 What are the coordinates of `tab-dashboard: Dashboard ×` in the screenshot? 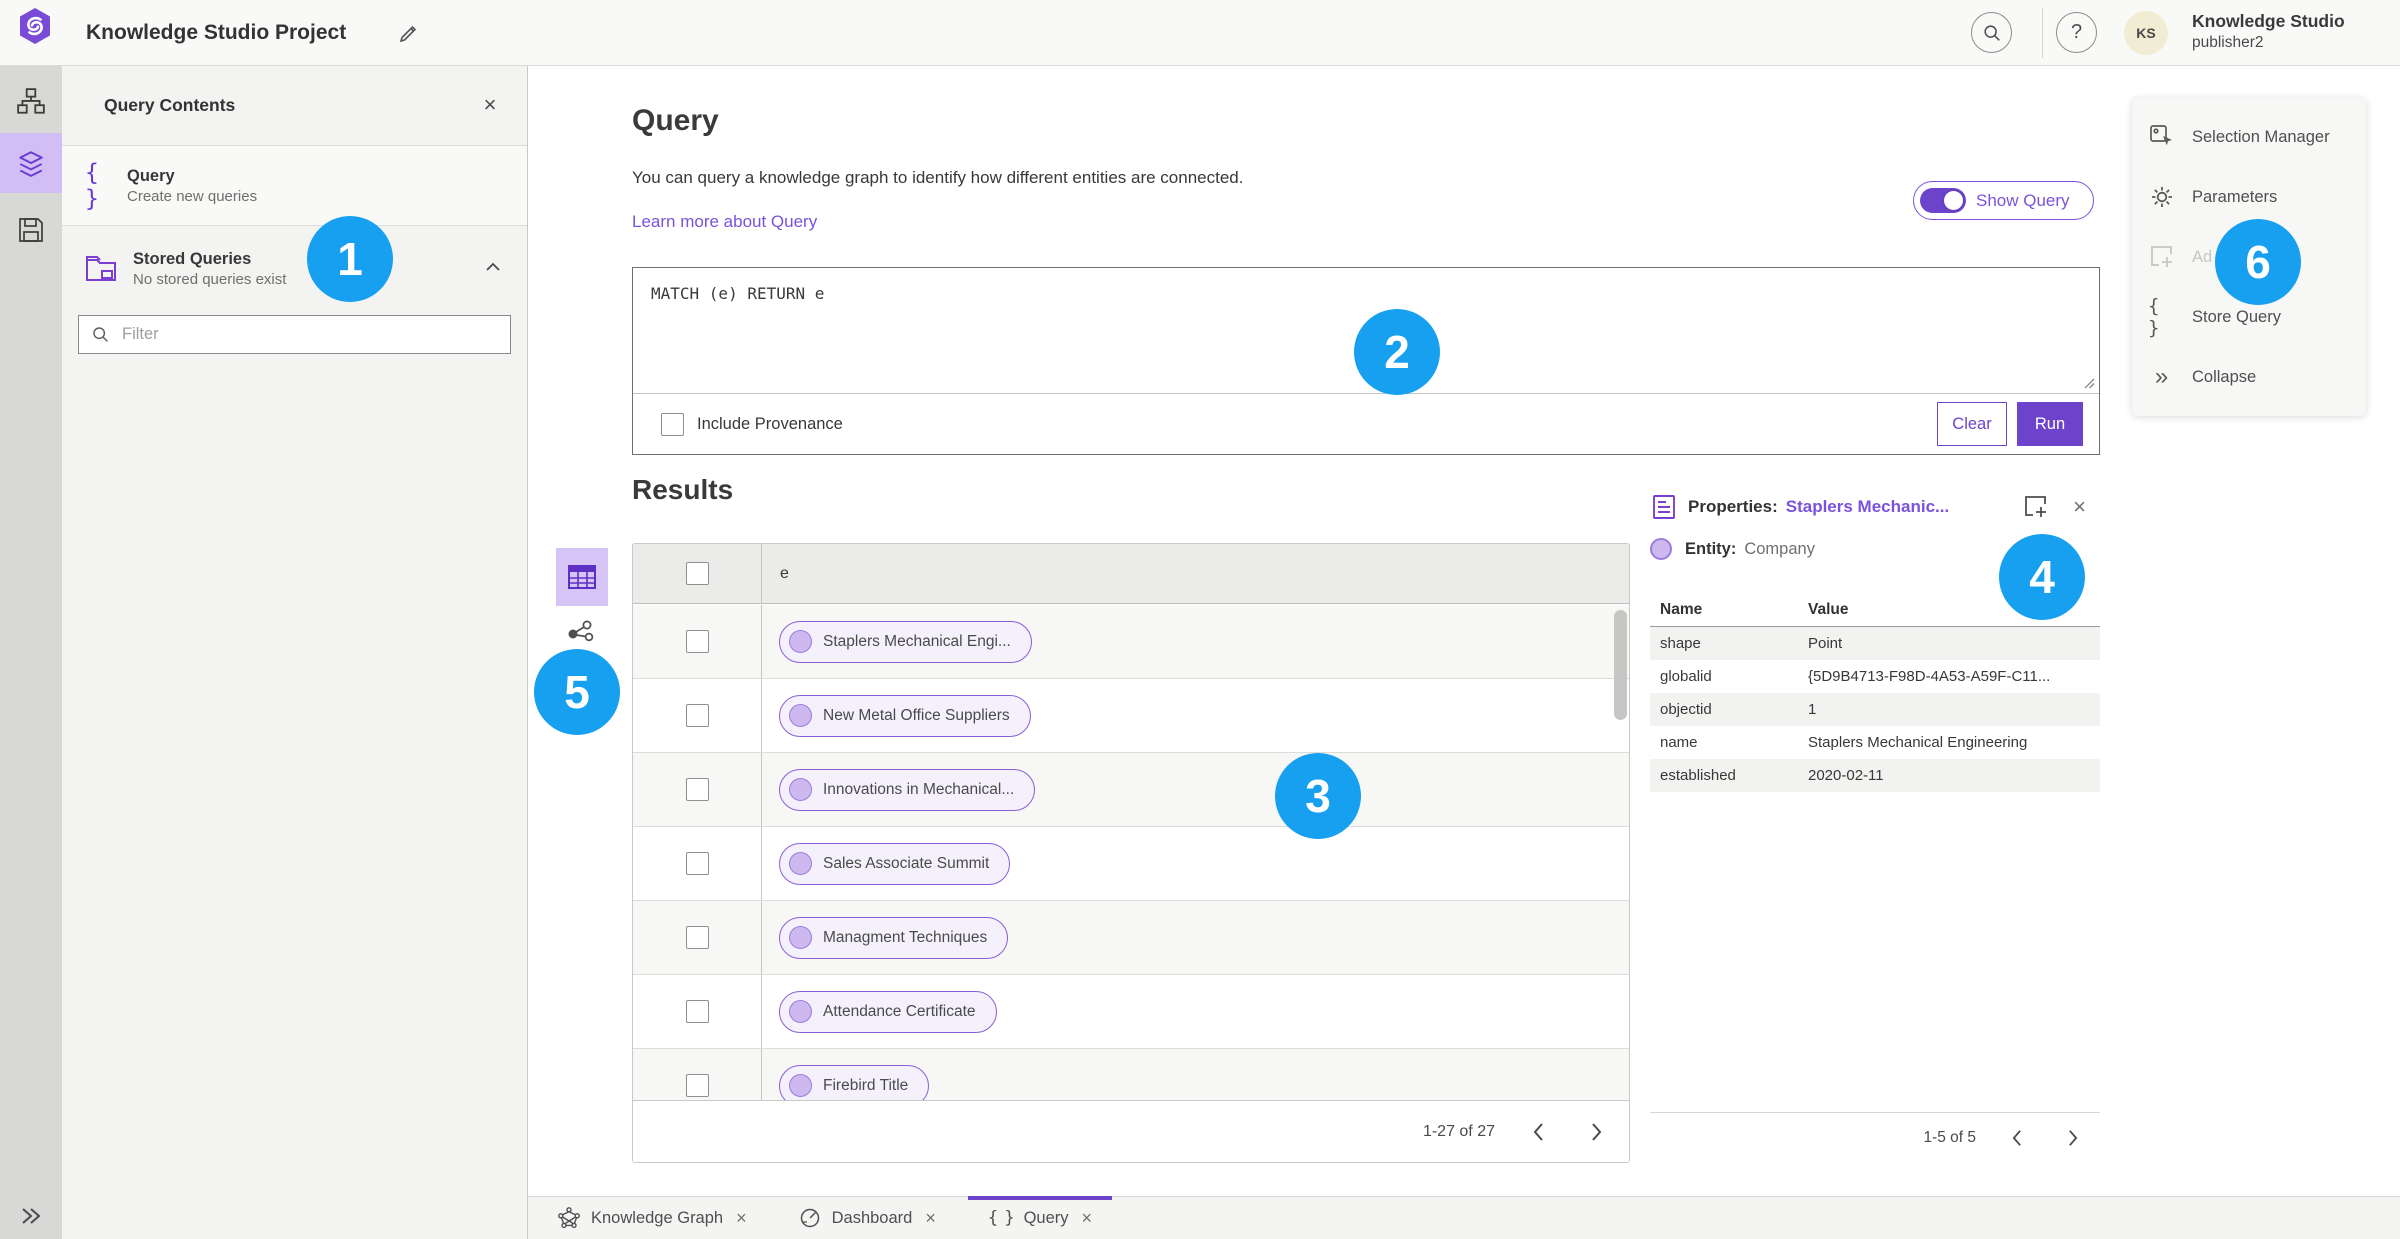 It's located at (867, 1218).